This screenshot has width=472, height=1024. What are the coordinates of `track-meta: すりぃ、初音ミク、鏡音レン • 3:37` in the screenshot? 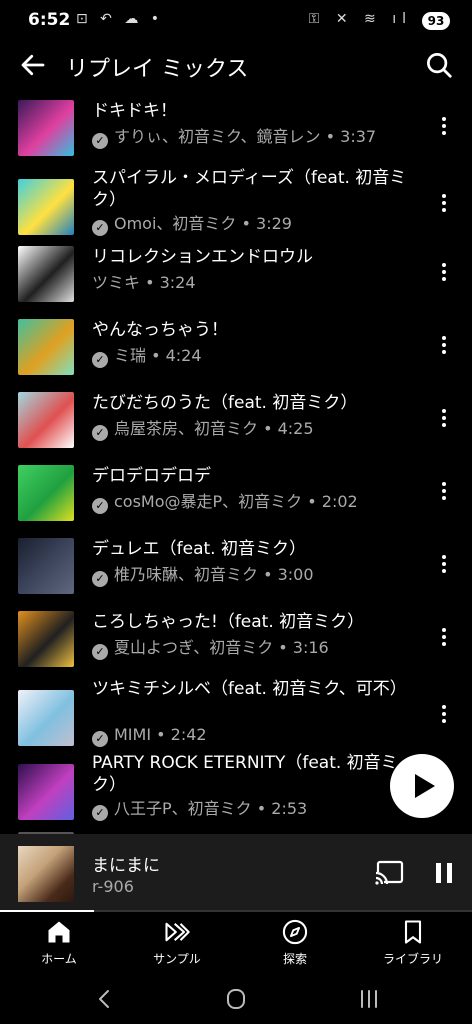 It's located at (245, 136).